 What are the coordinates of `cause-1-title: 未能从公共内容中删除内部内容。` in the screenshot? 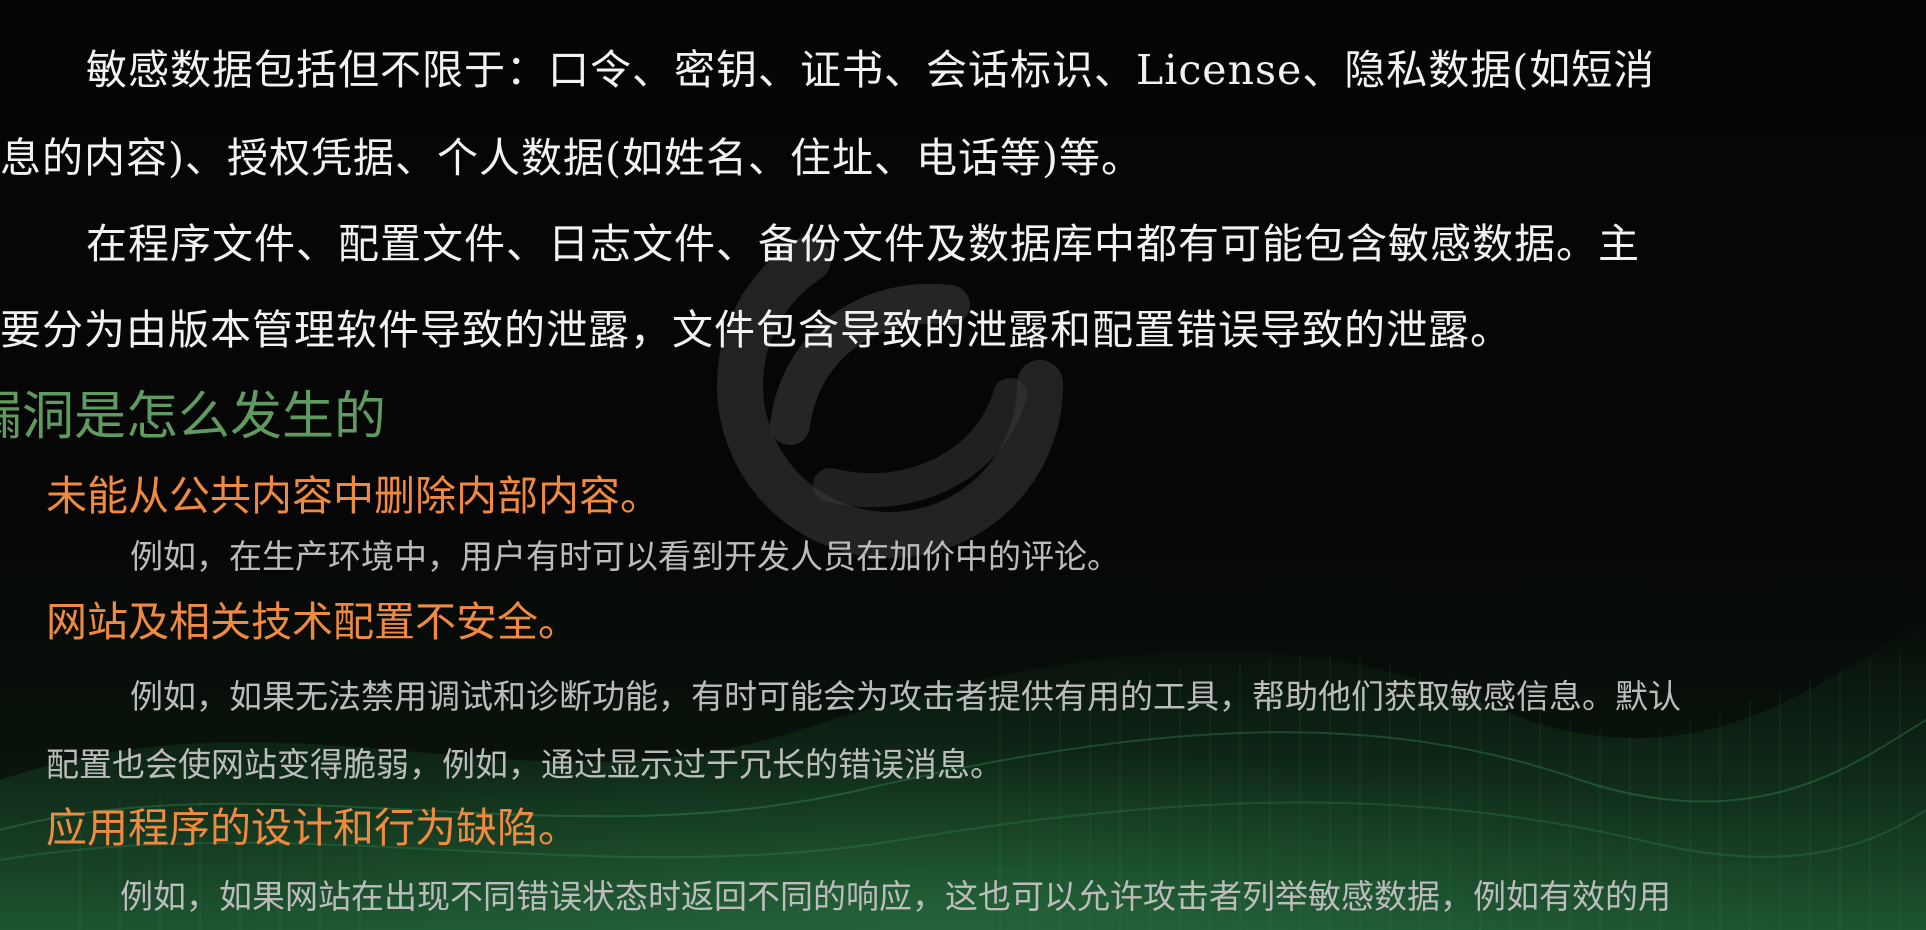 It's located at (353, 496).